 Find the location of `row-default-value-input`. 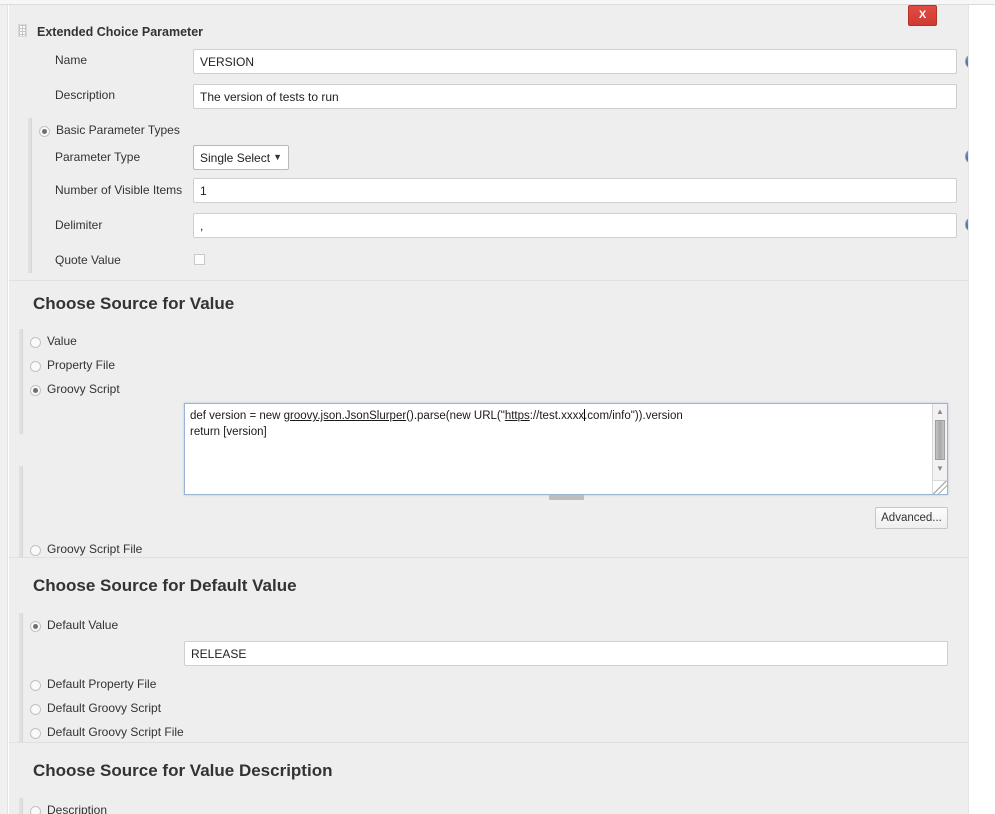

row-default-value-input is located at coordinates (484, 651).